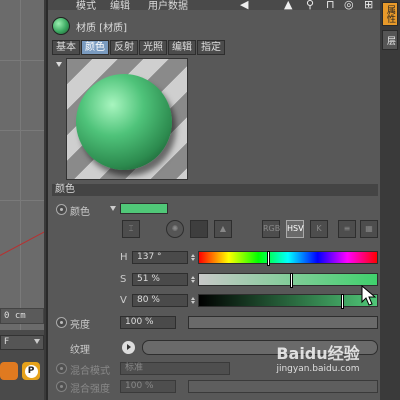 The width and height of the screenshot is (400, 400). I want to click on p-icon: P, so click(31, 371).